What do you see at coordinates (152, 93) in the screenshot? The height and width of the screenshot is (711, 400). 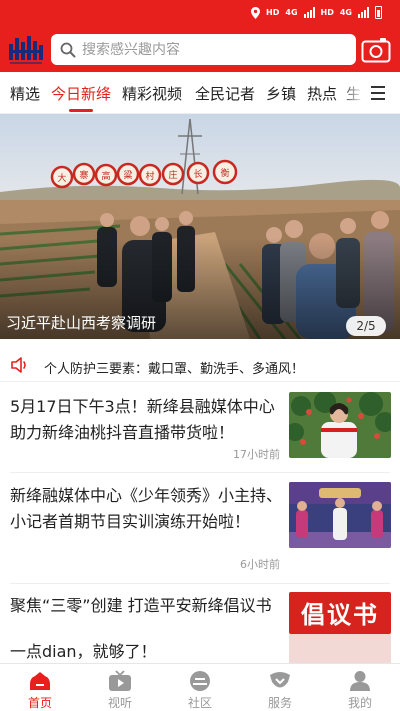 I see `tab-videos: 精彩视频` at bounding box center [152, 93].